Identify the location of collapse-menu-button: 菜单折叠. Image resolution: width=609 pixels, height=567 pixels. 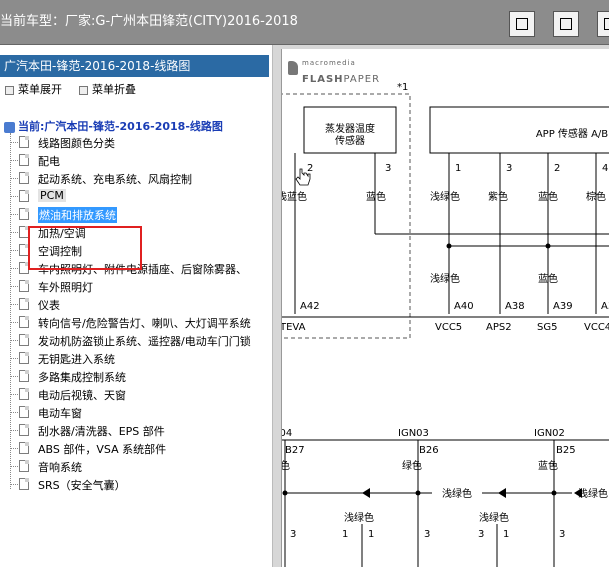
(107, 89).